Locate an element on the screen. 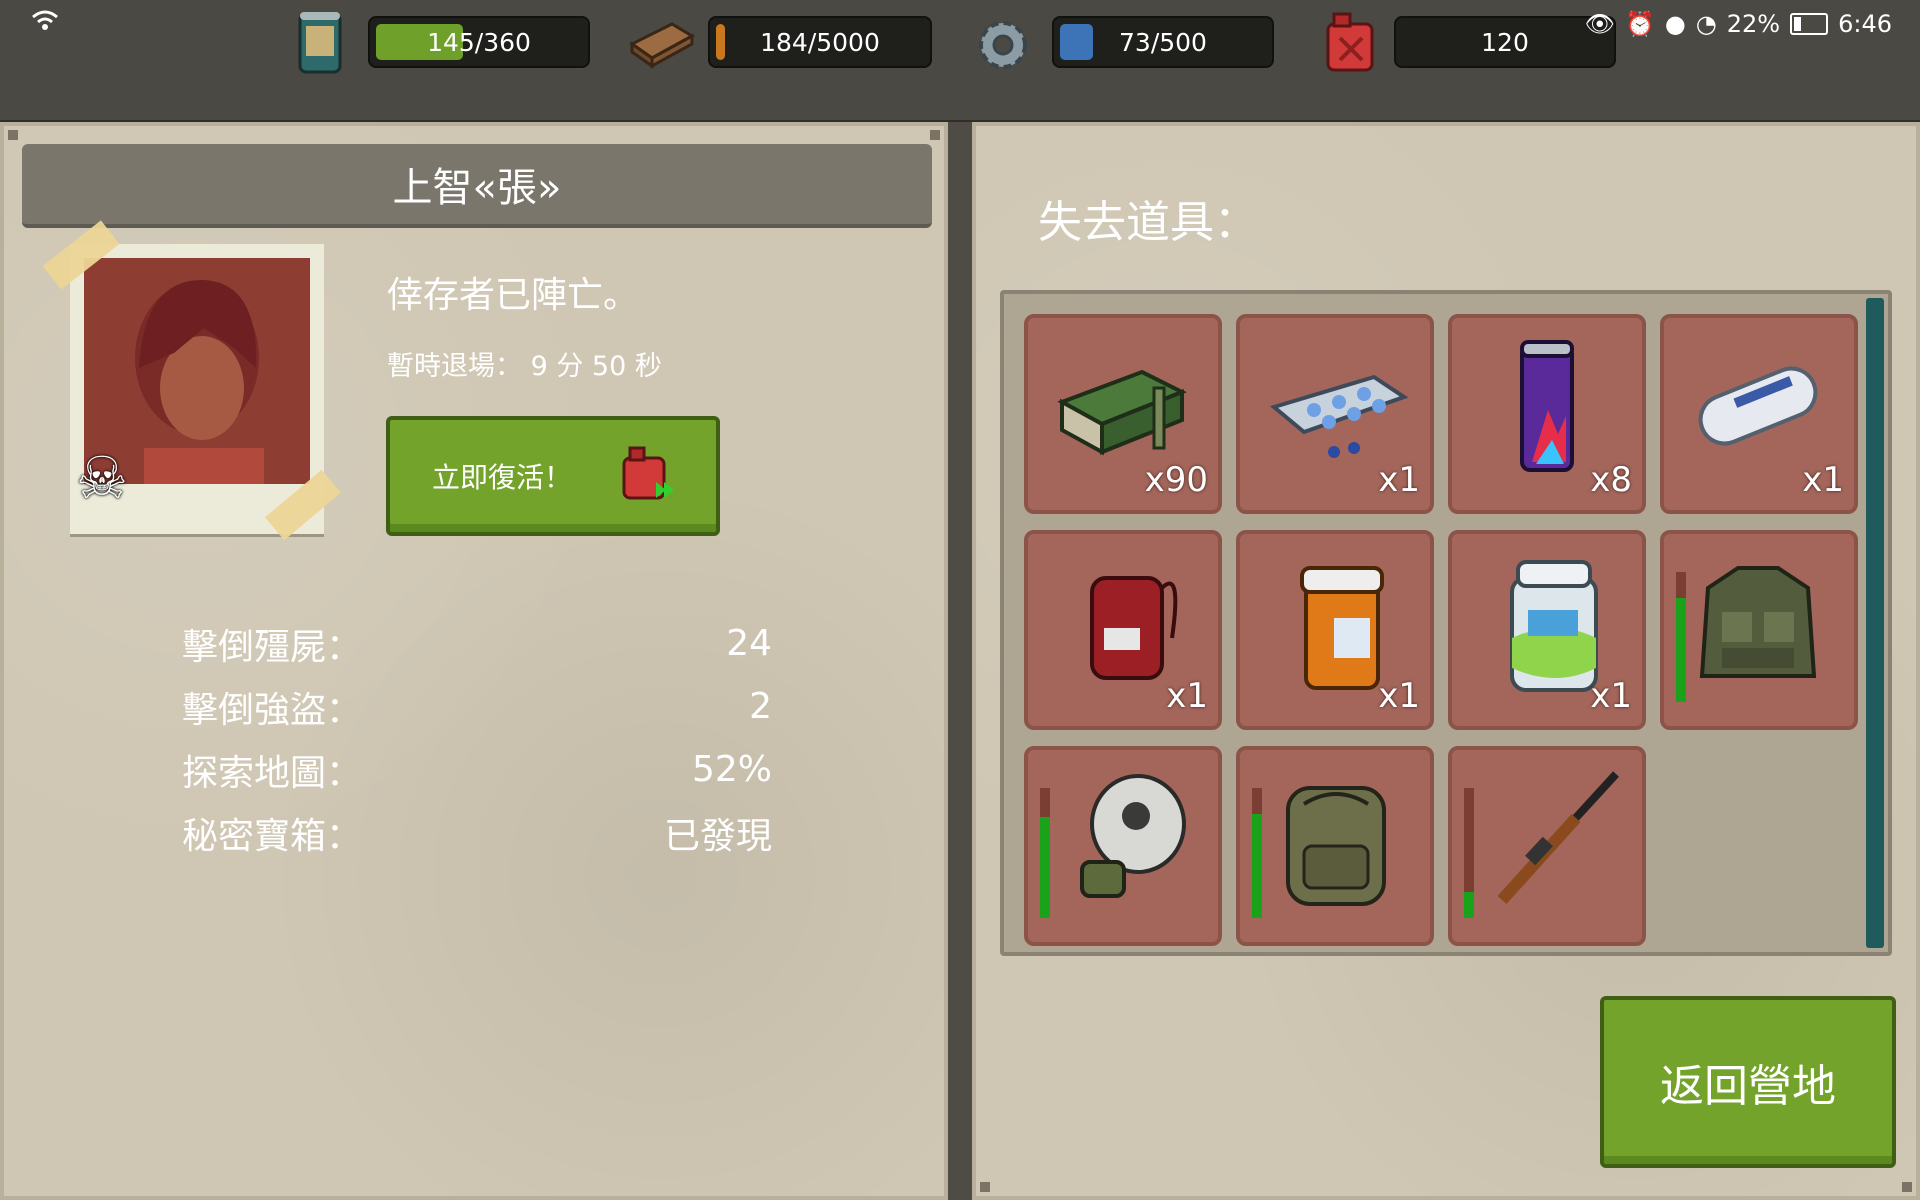 This screenshot has height=1200, width=1920. fuel-value: 120 is located at coordinates (1505, 42).